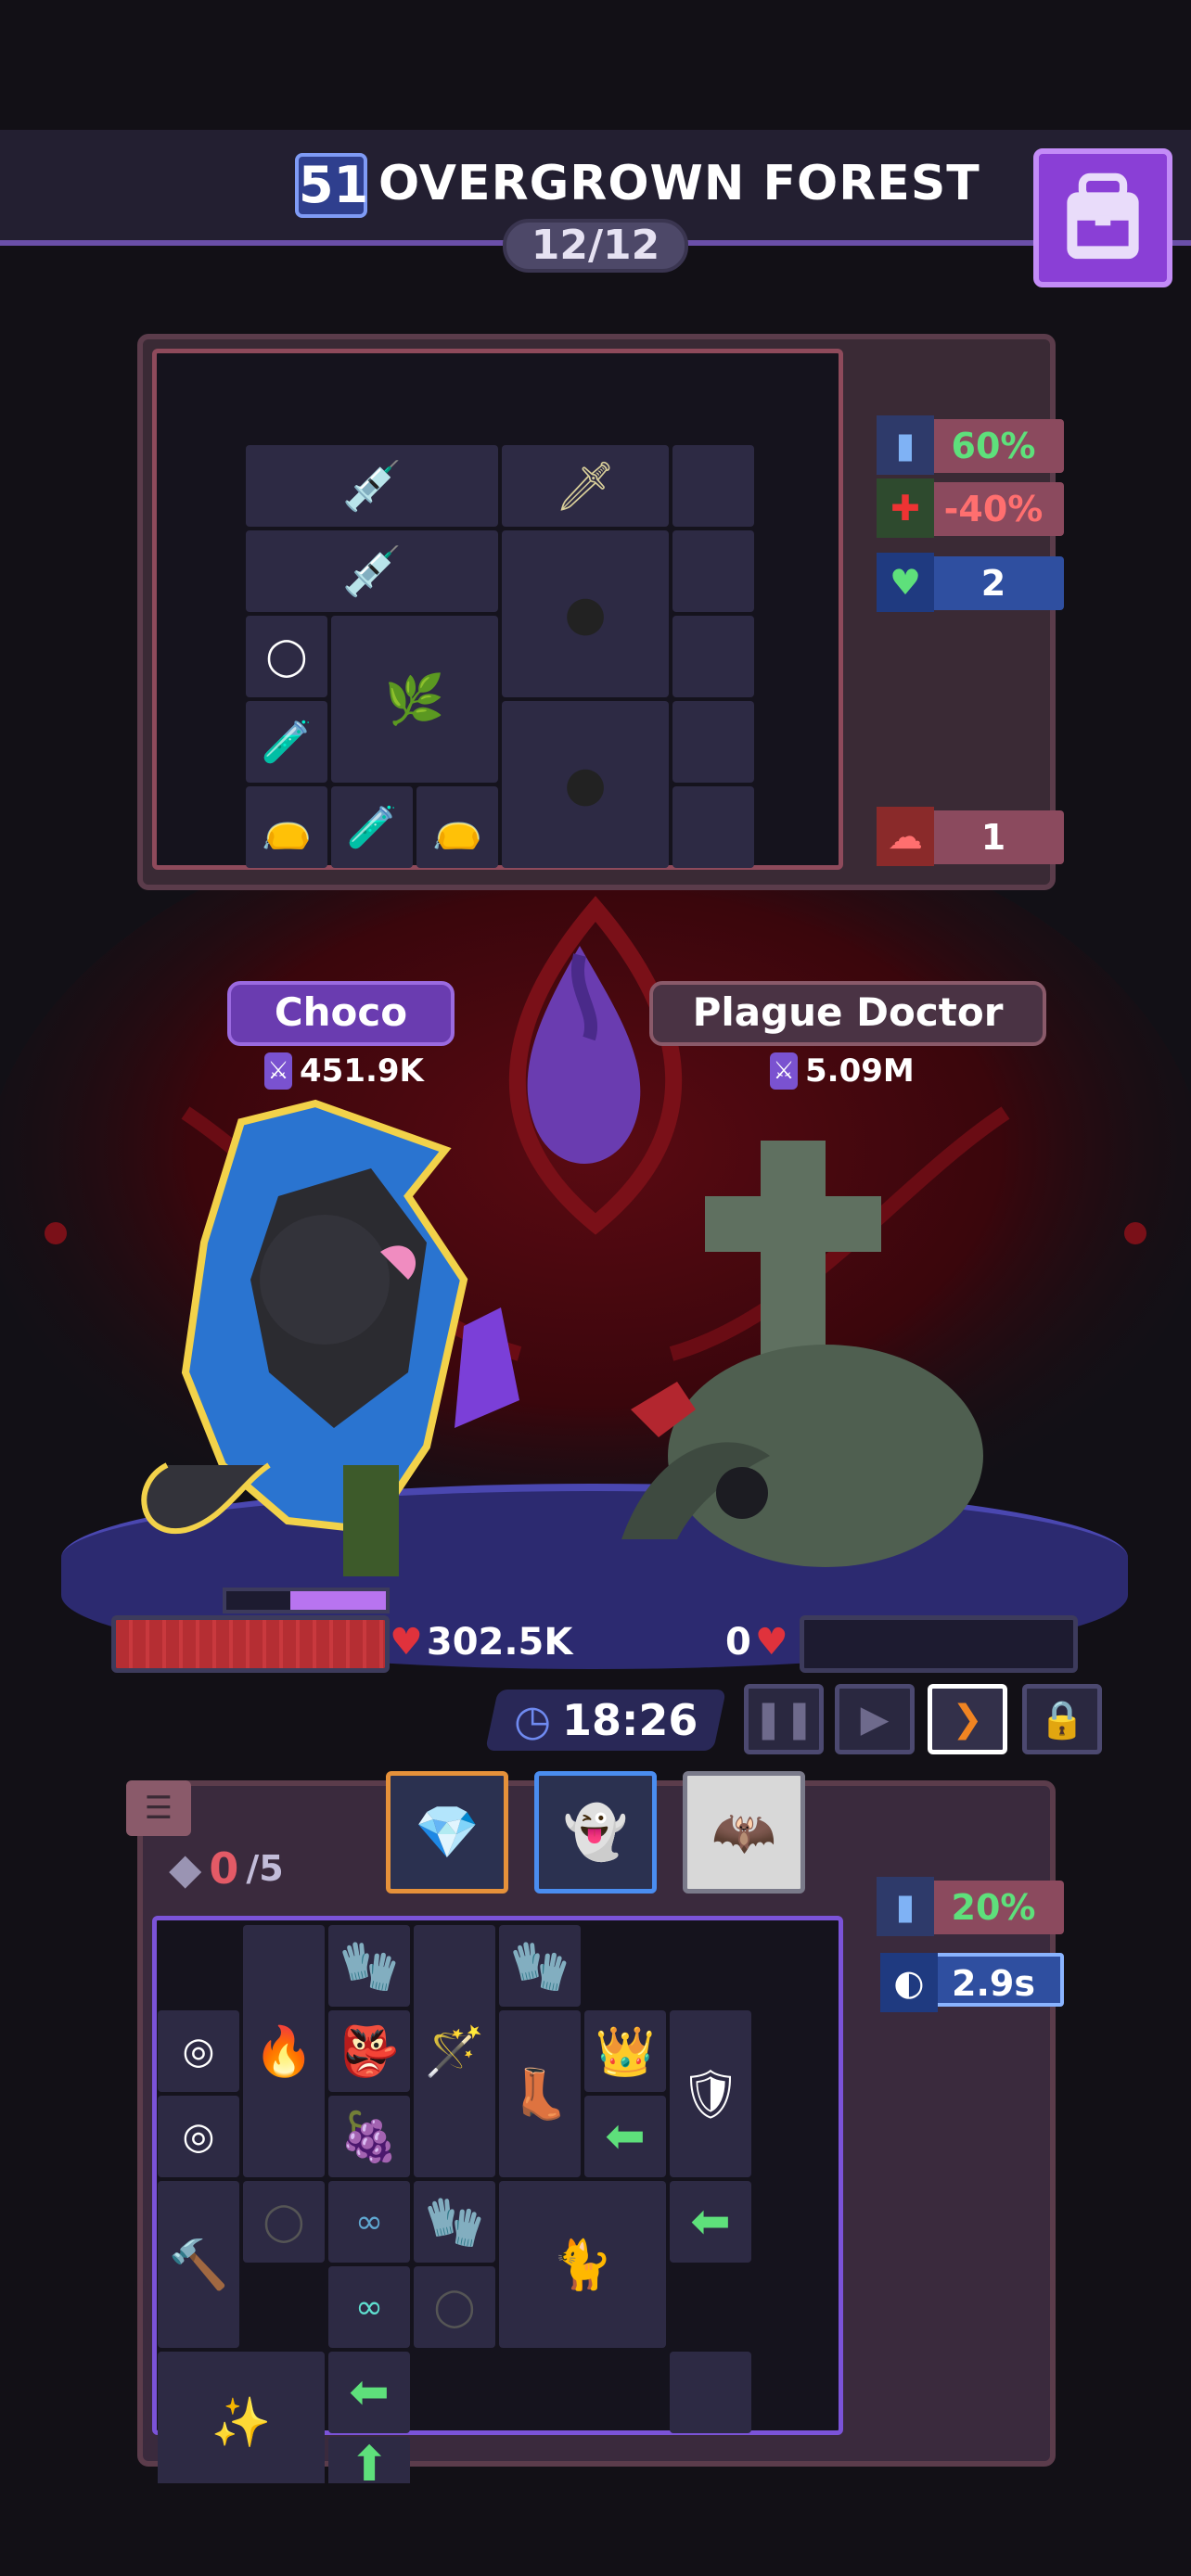 This screenshot has height=2576, width=1191. I want to click on fire-spirit-icon: 🔥, so click(284, 2051).